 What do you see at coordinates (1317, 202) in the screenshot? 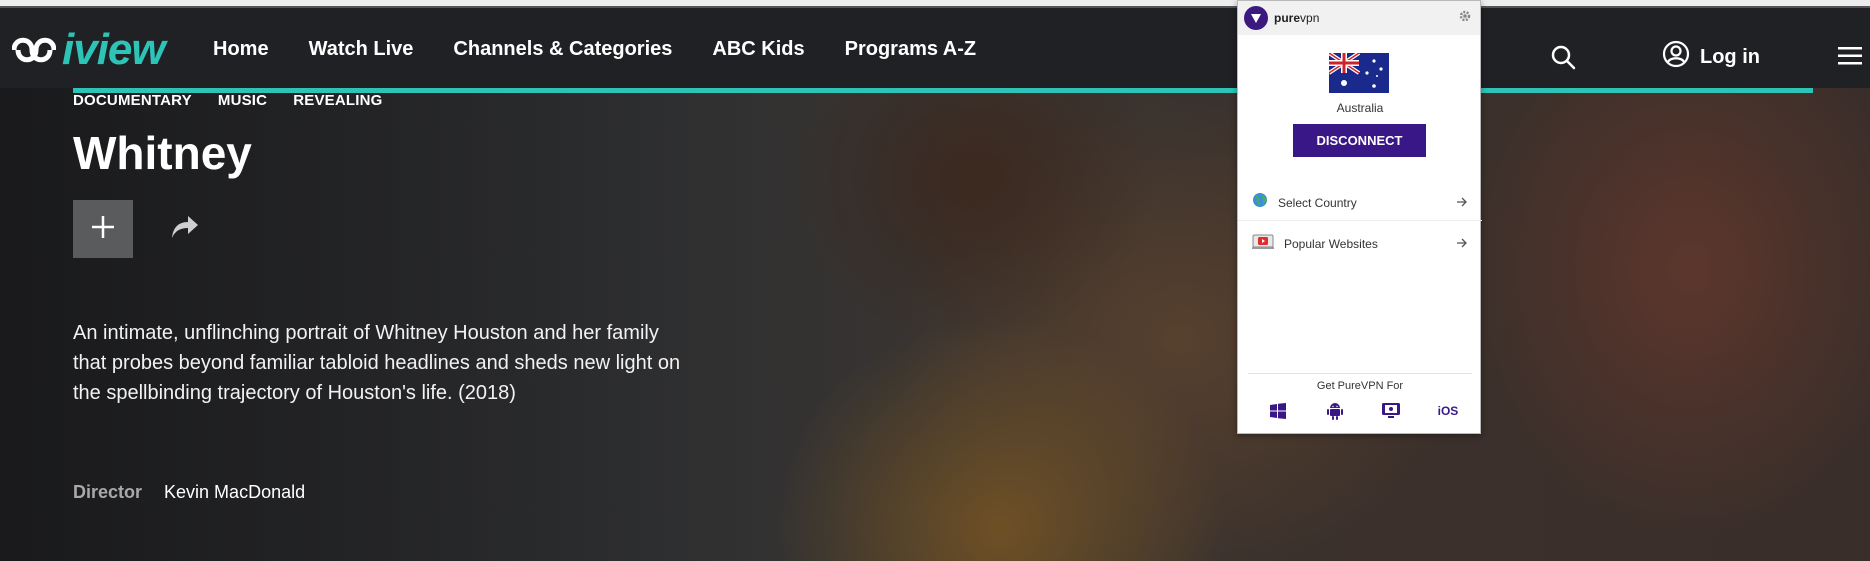
I see `select-country-label: Select Country` at bounding box center [1317, 202].